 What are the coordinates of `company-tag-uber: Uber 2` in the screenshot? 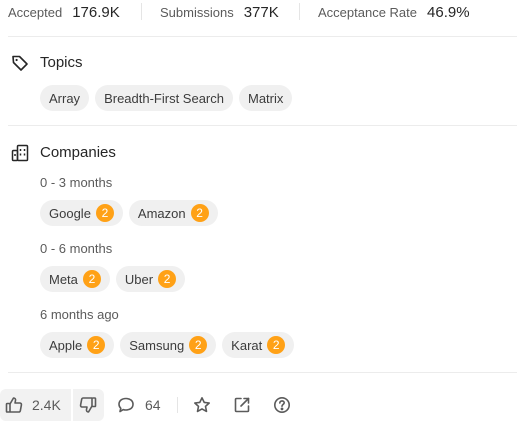 It's located at (150, 279).